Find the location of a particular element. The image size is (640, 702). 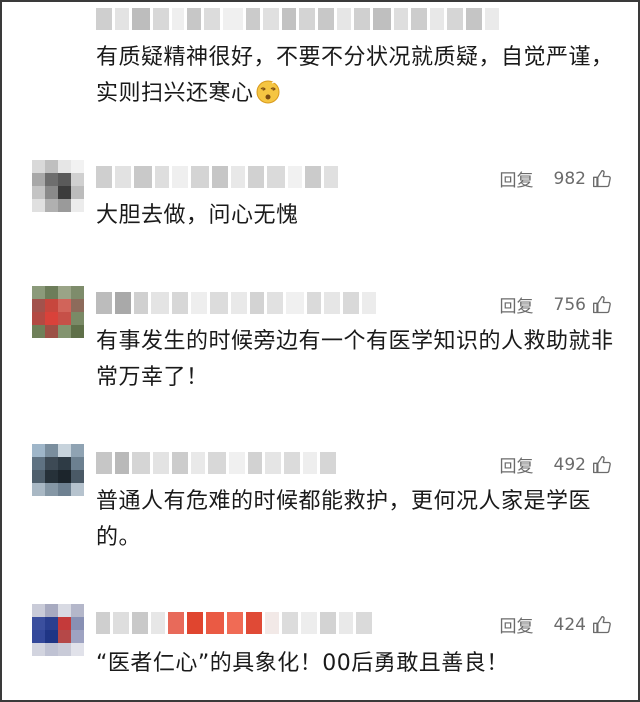

like-button: 424 is located at coordinates (583, 625).